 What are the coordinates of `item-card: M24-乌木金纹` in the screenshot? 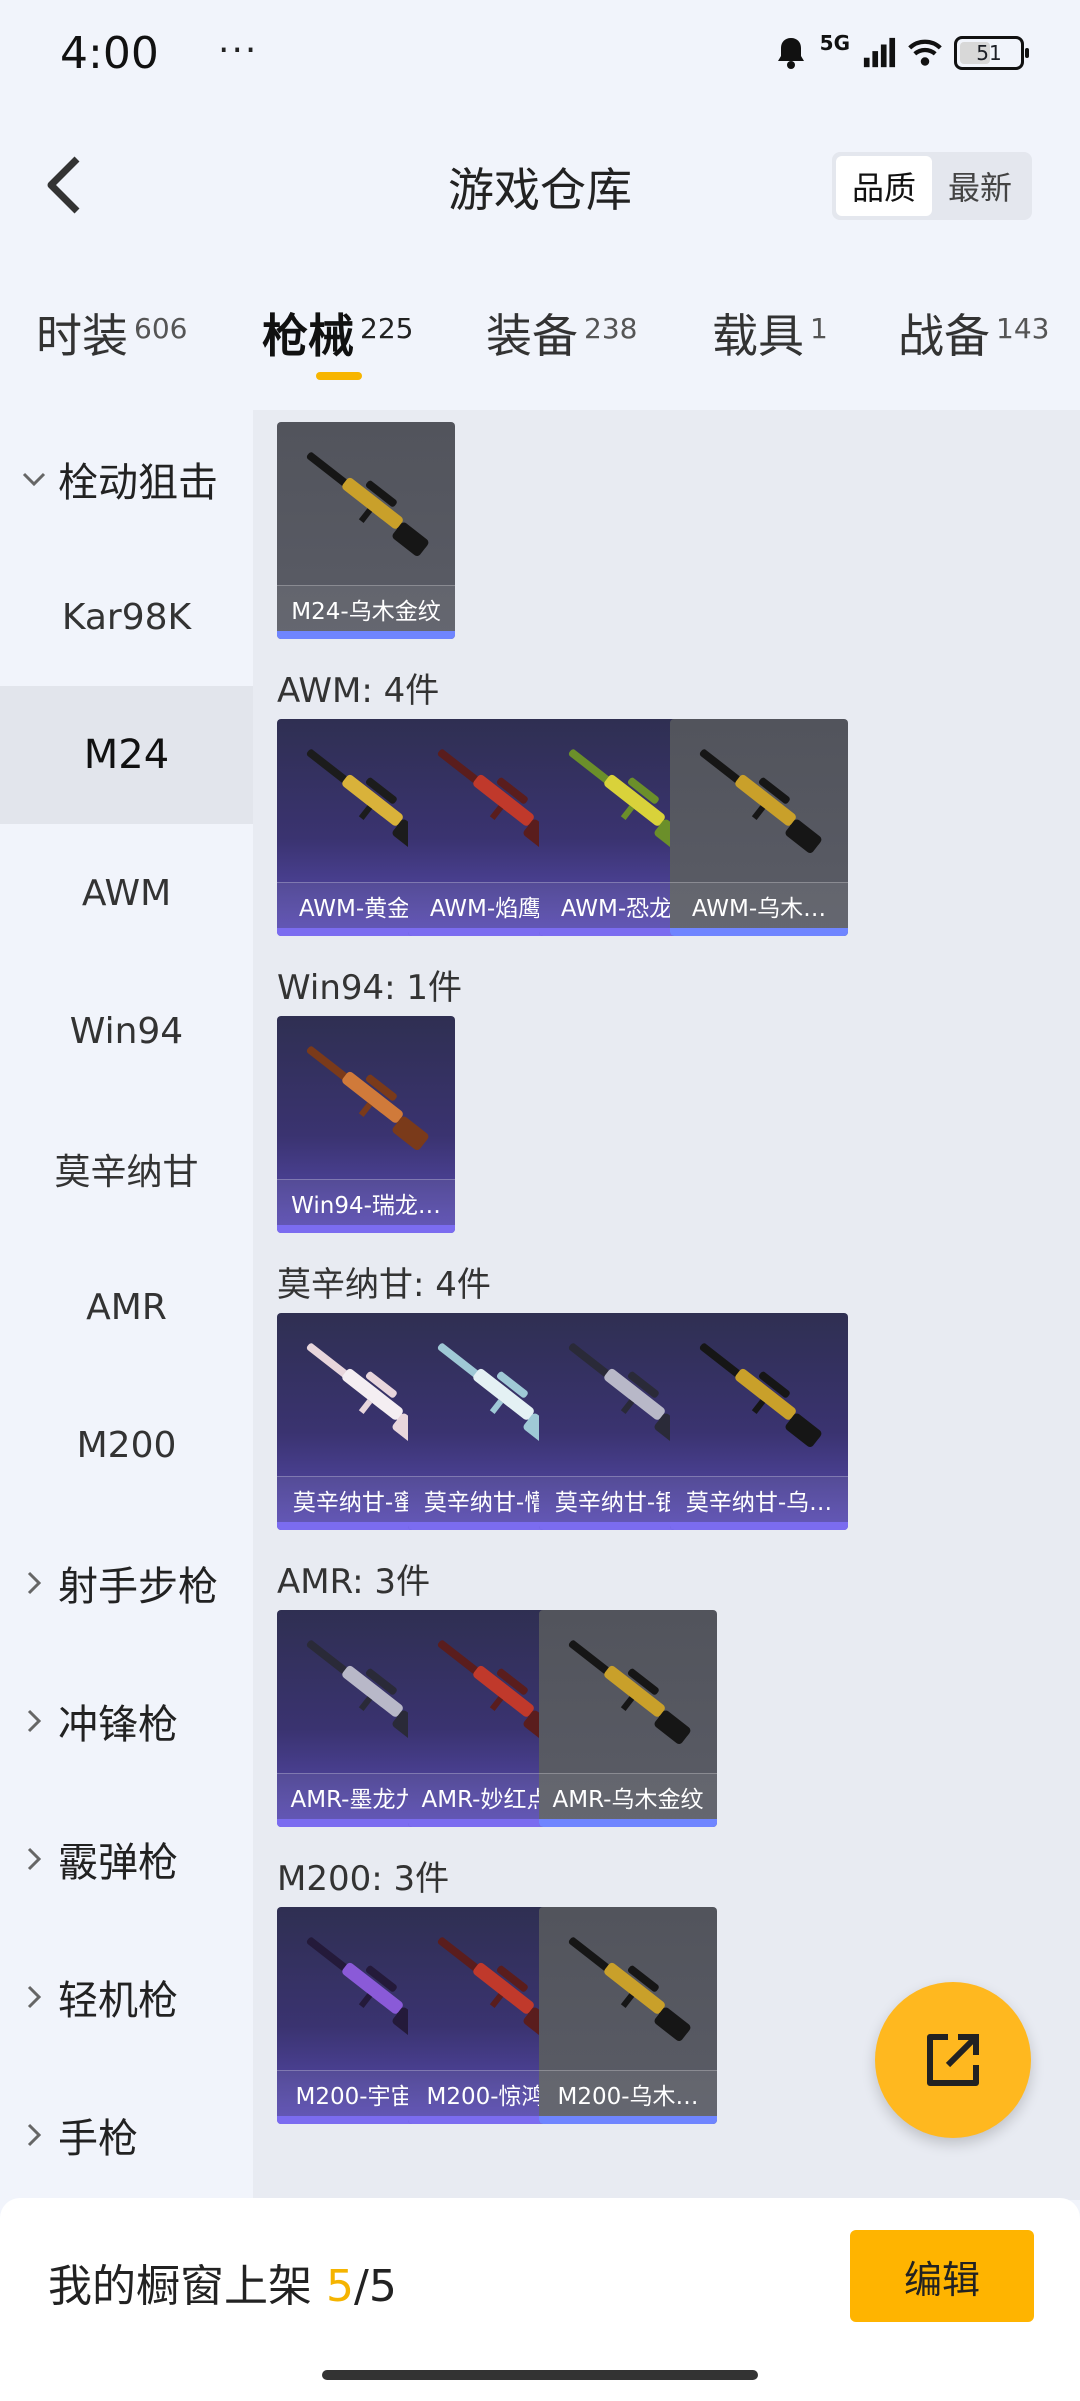 It's located at (366, 530).